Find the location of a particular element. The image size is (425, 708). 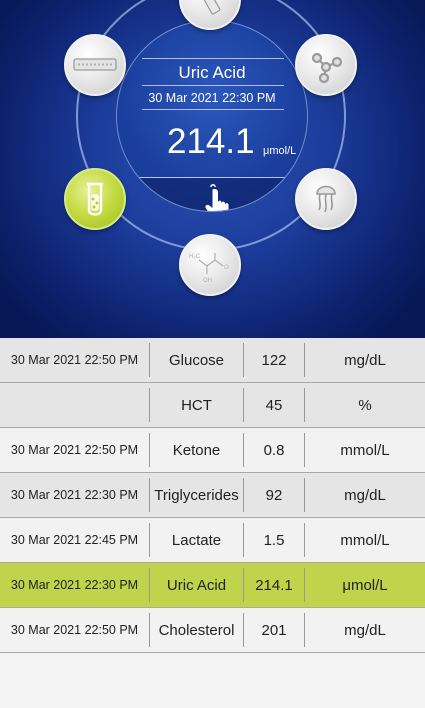

result-test-name: Uric Acid is located at coordinates (197, 585).